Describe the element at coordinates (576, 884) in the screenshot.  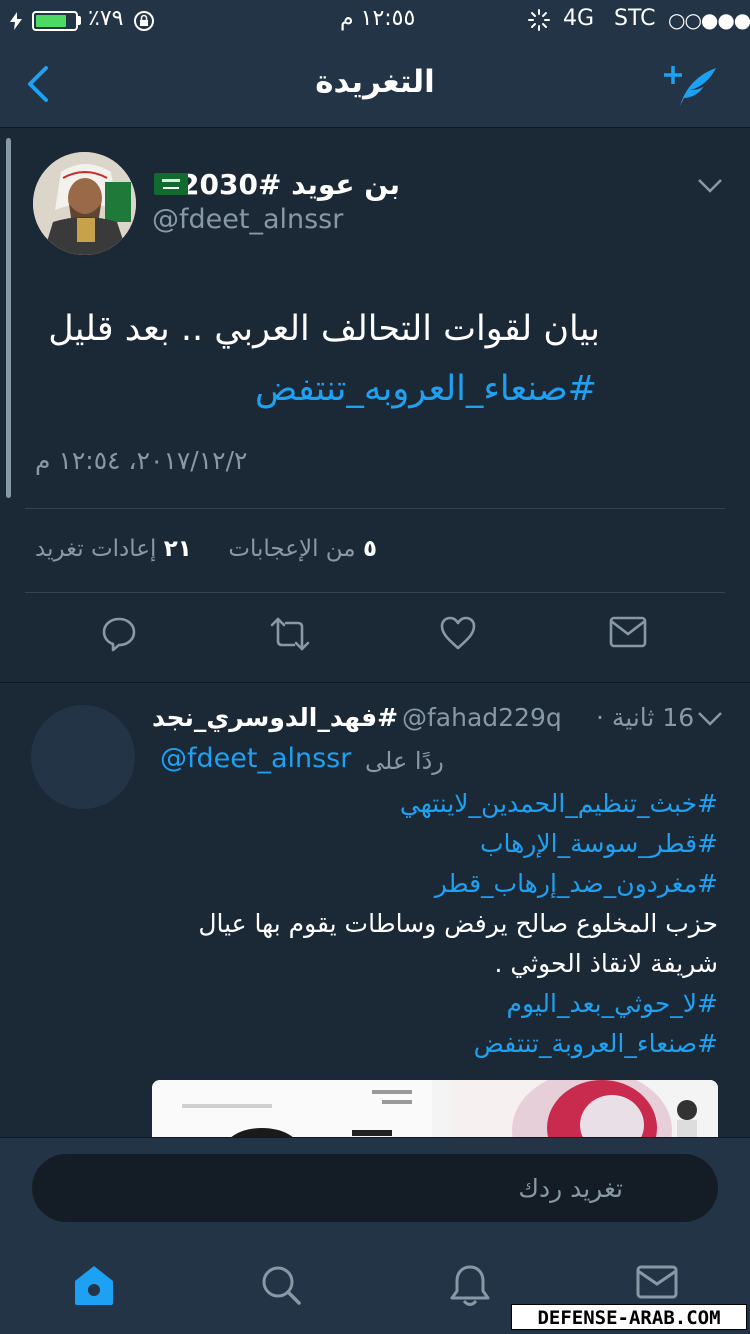
I see `reply-hashtag-link: #مغردون_ضد_إرهاب_قطر` at that location.